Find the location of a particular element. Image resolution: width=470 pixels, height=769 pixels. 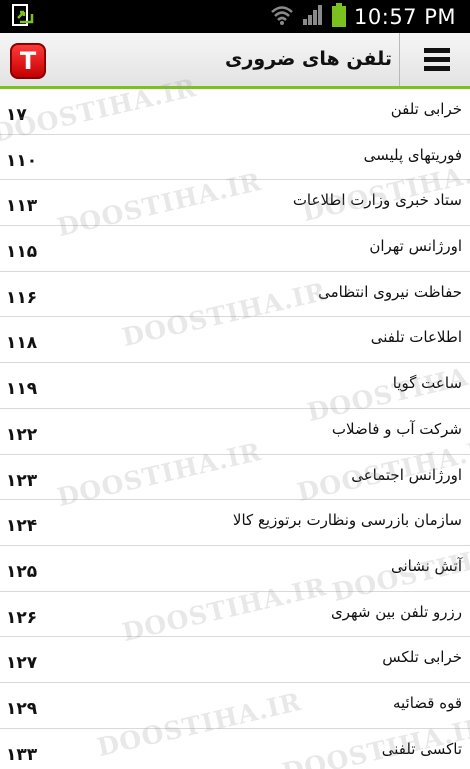

phone-number: ۱۱۰ is located at coordinates (22, 160).